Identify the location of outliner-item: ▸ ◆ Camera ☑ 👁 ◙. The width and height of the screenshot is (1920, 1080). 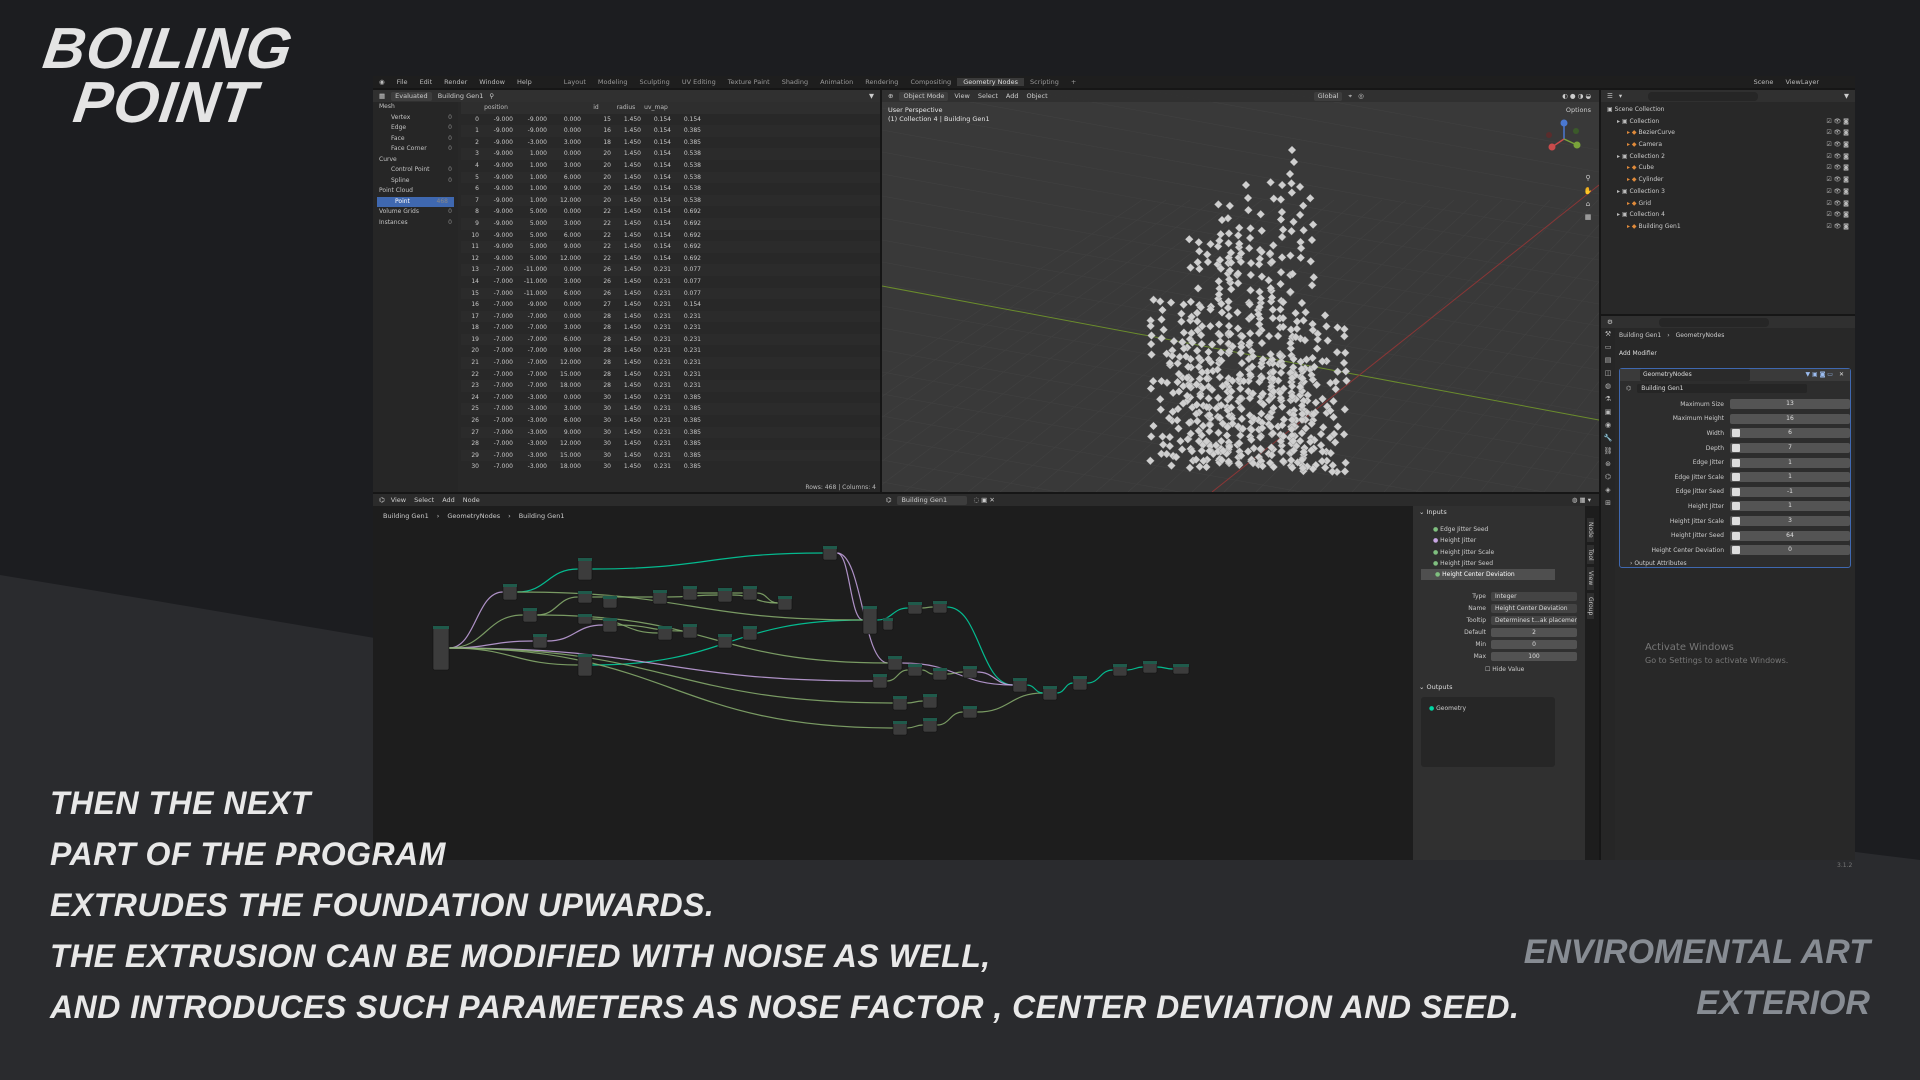
(1728, 145).